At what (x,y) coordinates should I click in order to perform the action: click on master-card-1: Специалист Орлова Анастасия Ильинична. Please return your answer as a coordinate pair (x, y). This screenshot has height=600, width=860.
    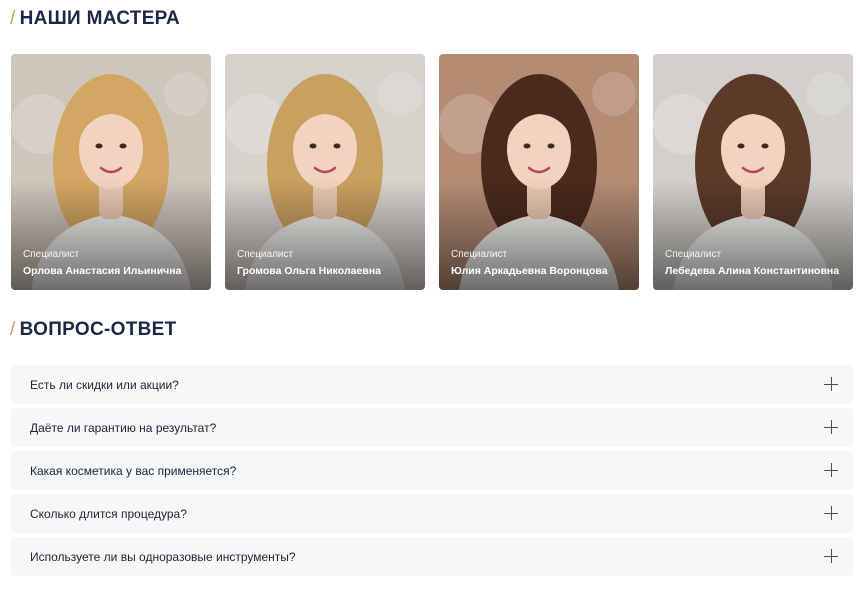
    Looking at the image, I should click on (111, 172).